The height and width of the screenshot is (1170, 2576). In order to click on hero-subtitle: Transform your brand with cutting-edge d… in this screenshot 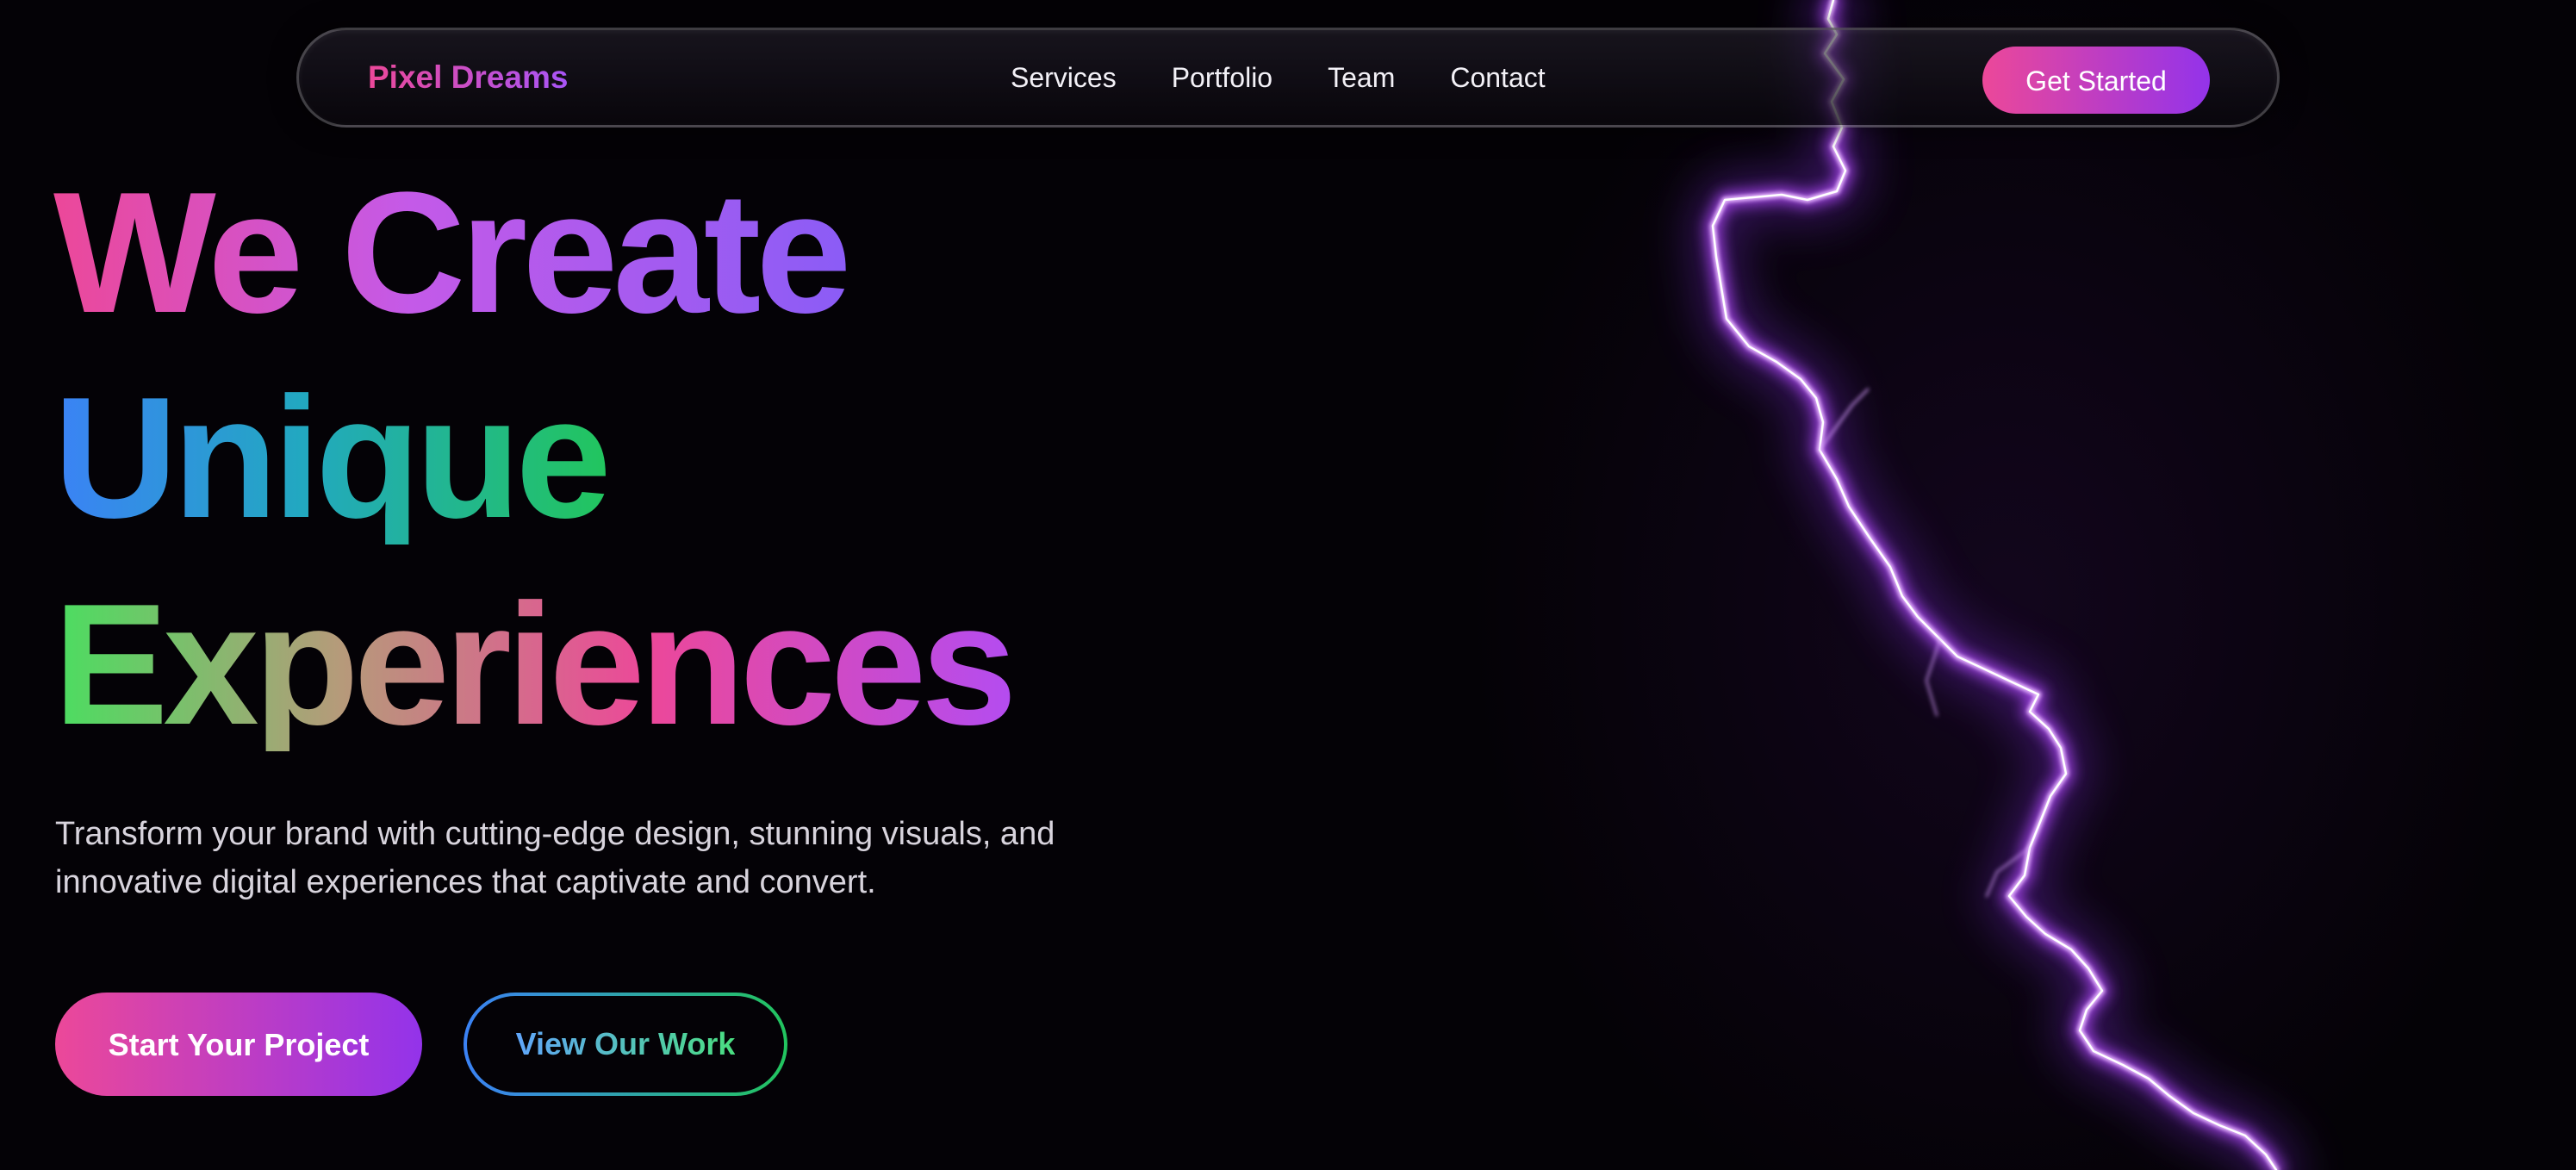, I will do `click(624, 858)`.